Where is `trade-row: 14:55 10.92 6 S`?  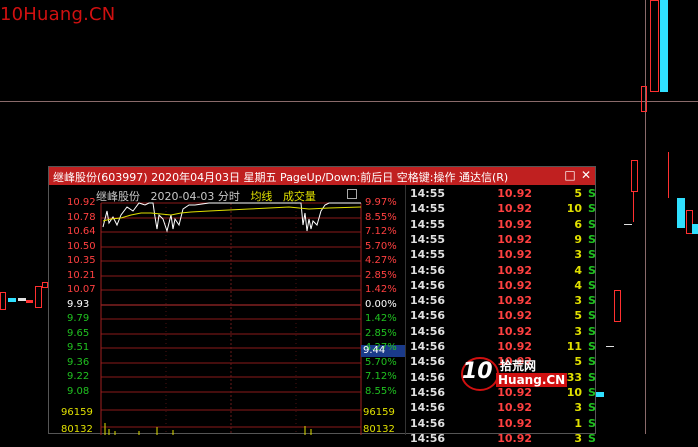 trade-row: 14:55 10.92 6 S is located at coordinates (501, 225).